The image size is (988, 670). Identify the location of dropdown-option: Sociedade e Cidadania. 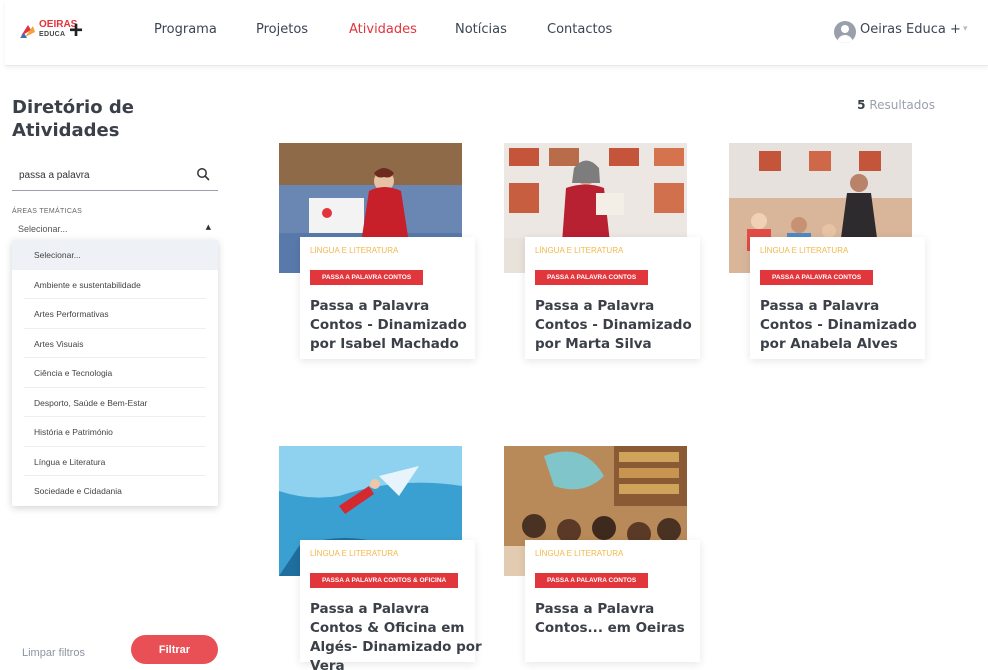
(115, 491).